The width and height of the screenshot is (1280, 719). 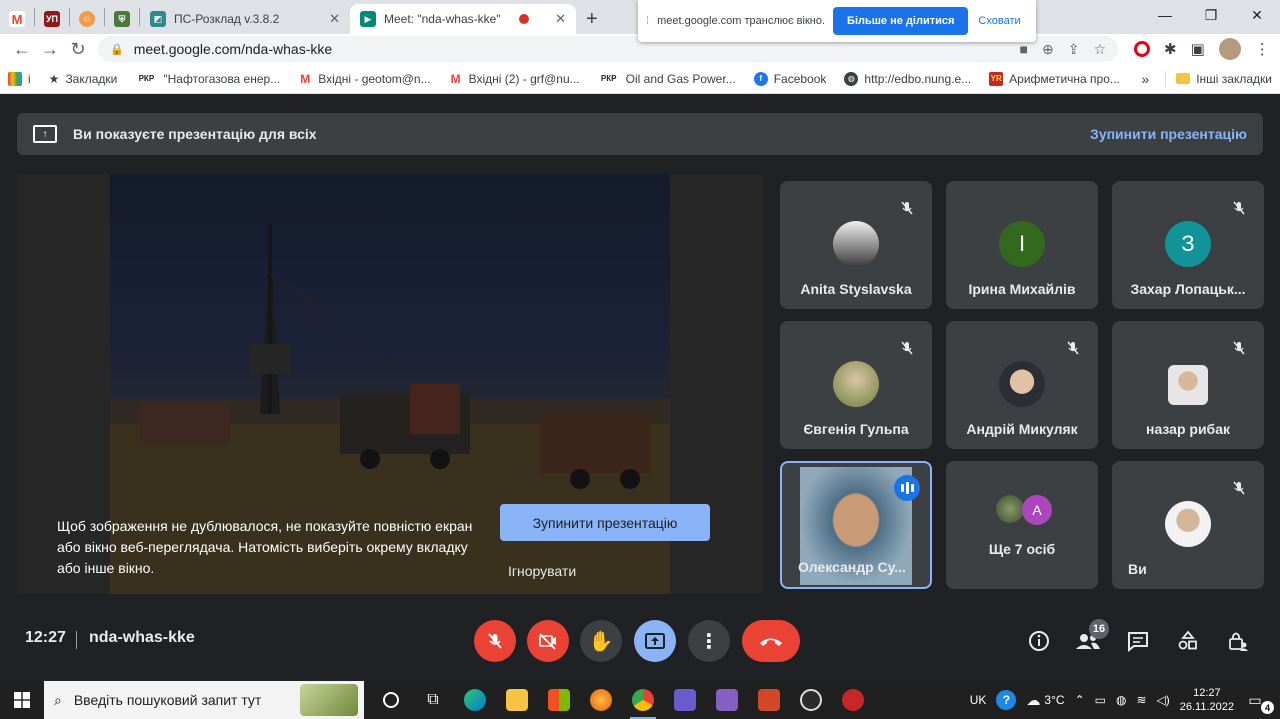 I want to click on tab-schedule: ◩ ПС-Розклад v.3.8.2 ✕, so click(x=245, y=19).